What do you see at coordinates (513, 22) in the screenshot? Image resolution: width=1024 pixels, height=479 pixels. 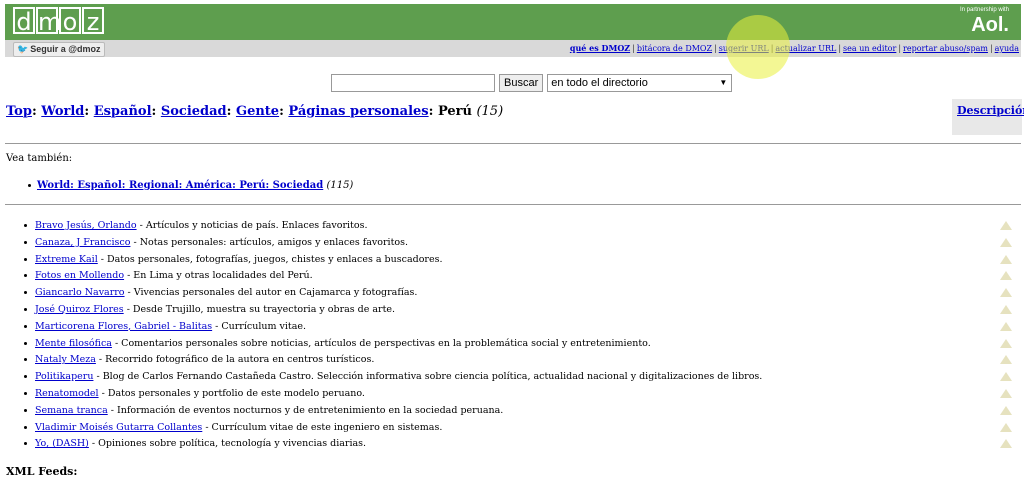 I see `site-header: d m o z In partnership with Aol.` at bounding box center [513, 22].